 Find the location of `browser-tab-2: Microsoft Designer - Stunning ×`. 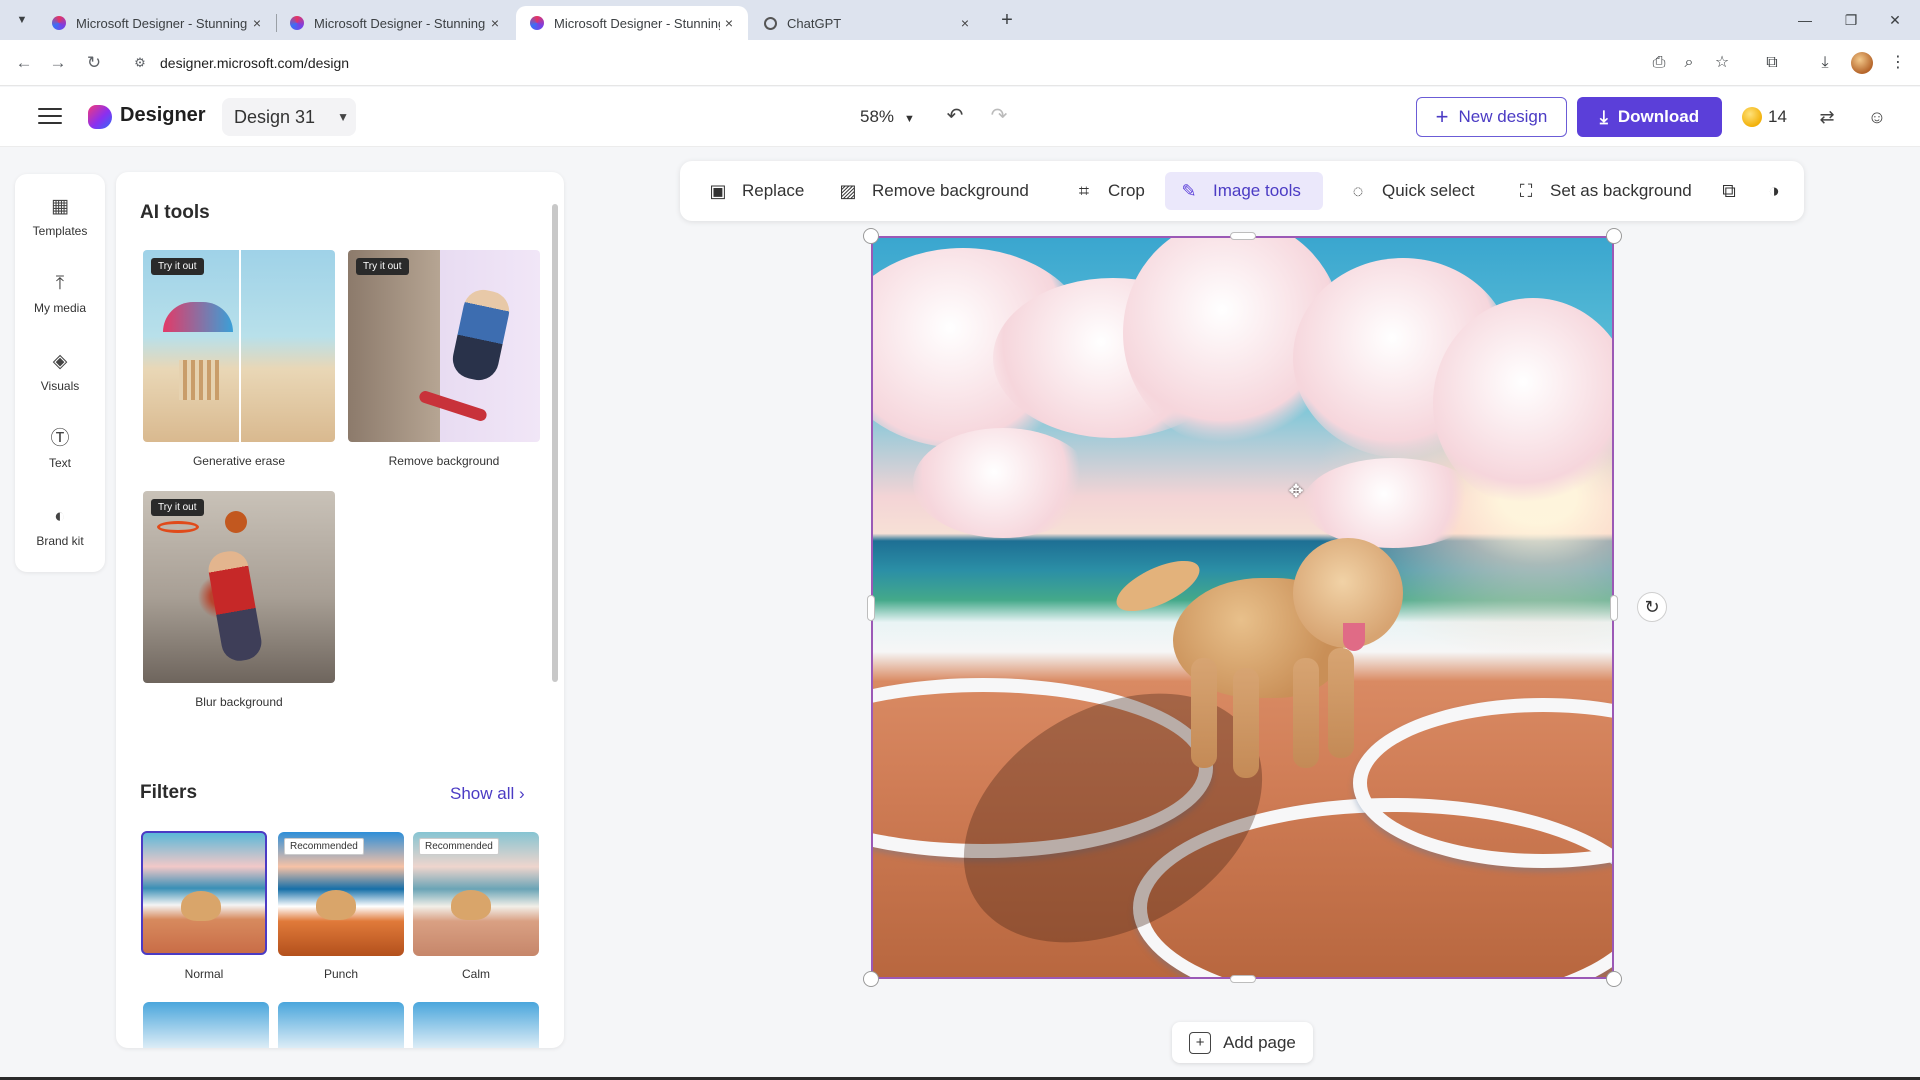

browser-tab-2: Microsoft Designer - Stunning × is located at coordinates (395, 23).